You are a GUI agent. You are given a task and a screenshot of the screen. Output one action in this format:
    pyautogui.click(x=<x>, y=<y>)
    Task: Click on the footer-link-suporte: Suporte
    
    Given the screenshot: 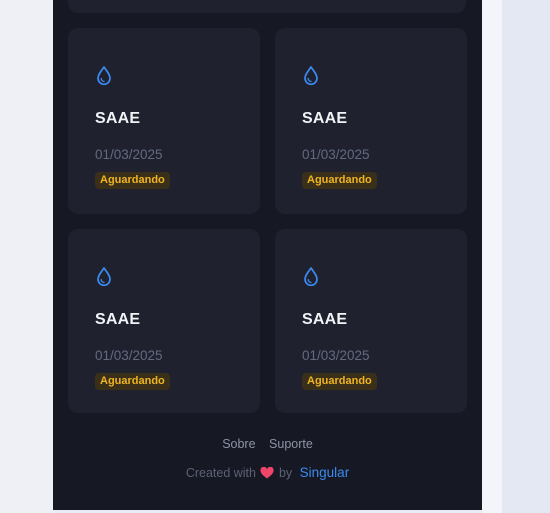 What is the action you would take?
    pyautogui.click(x=291, y=444)
    